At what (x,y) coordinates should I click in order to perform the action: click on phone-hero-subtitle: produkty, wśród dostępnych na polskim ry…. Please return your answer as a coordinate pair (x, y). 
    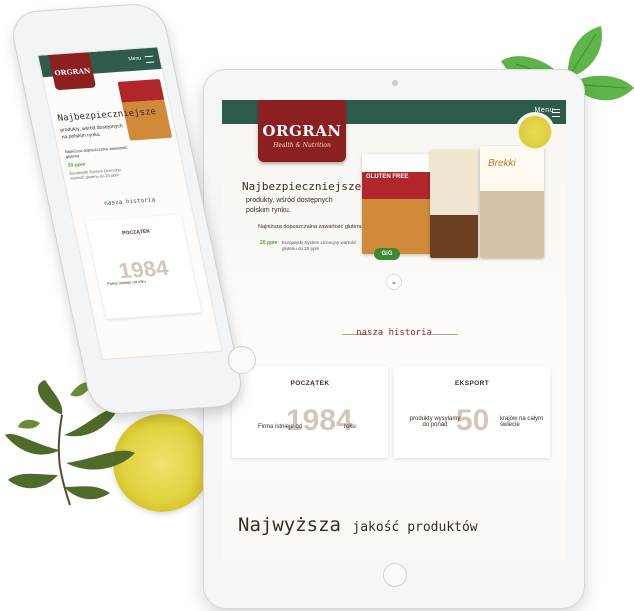
    Looking at the image, I should click on (91, 132).